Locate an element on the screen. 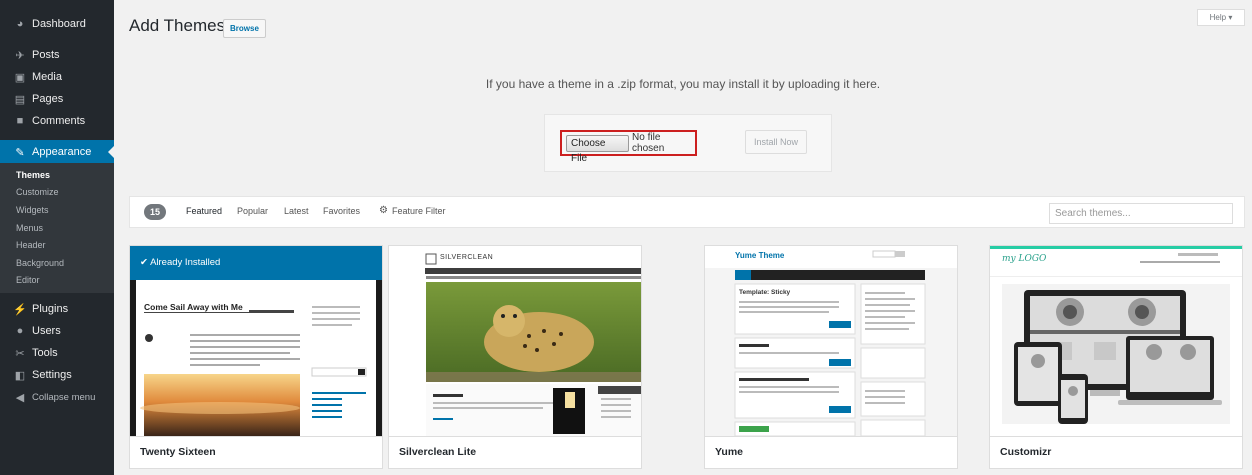 The width and height of the screenshot is (1252, 475). help-tab: Help ▾ is located at coordinates (1221, 17).